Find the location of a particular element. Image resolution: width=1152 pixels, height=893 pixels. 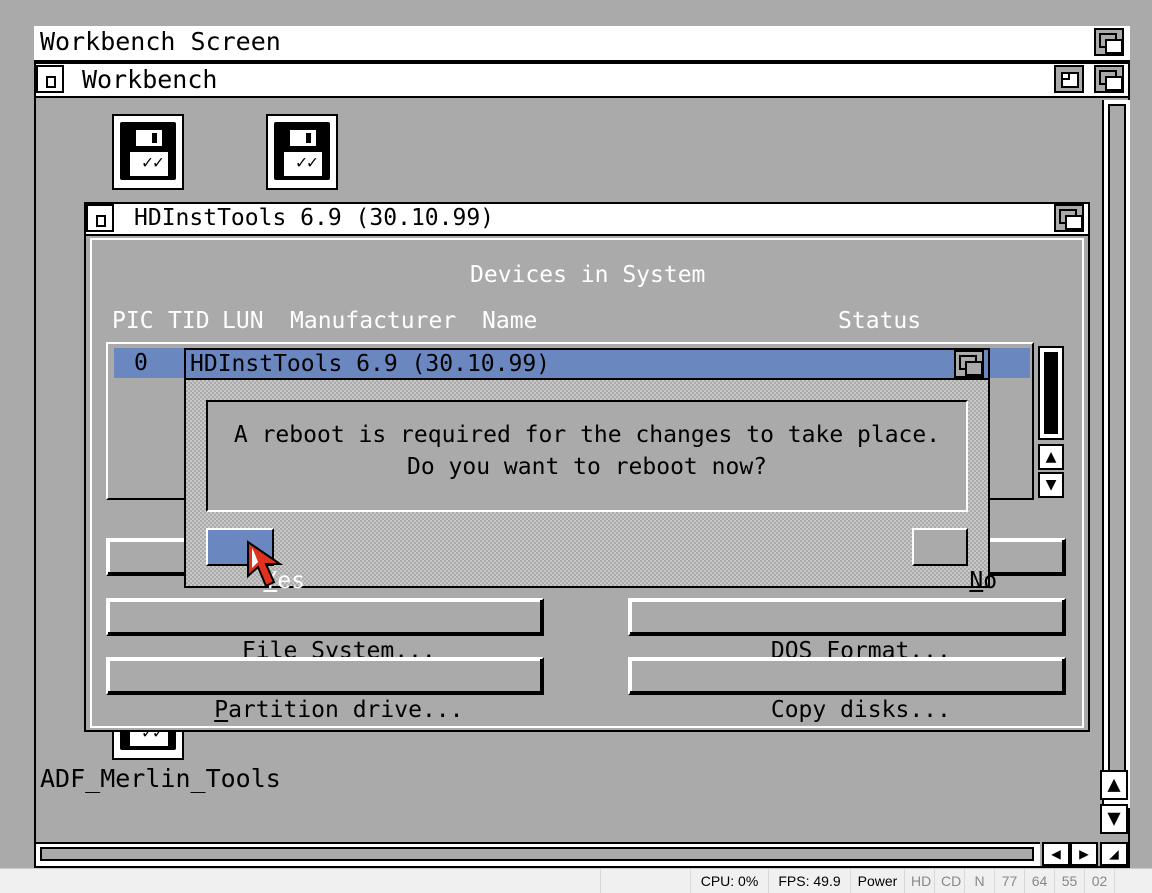

screen-title-bar: Workbench Screen is located at coordinates (582, 44).